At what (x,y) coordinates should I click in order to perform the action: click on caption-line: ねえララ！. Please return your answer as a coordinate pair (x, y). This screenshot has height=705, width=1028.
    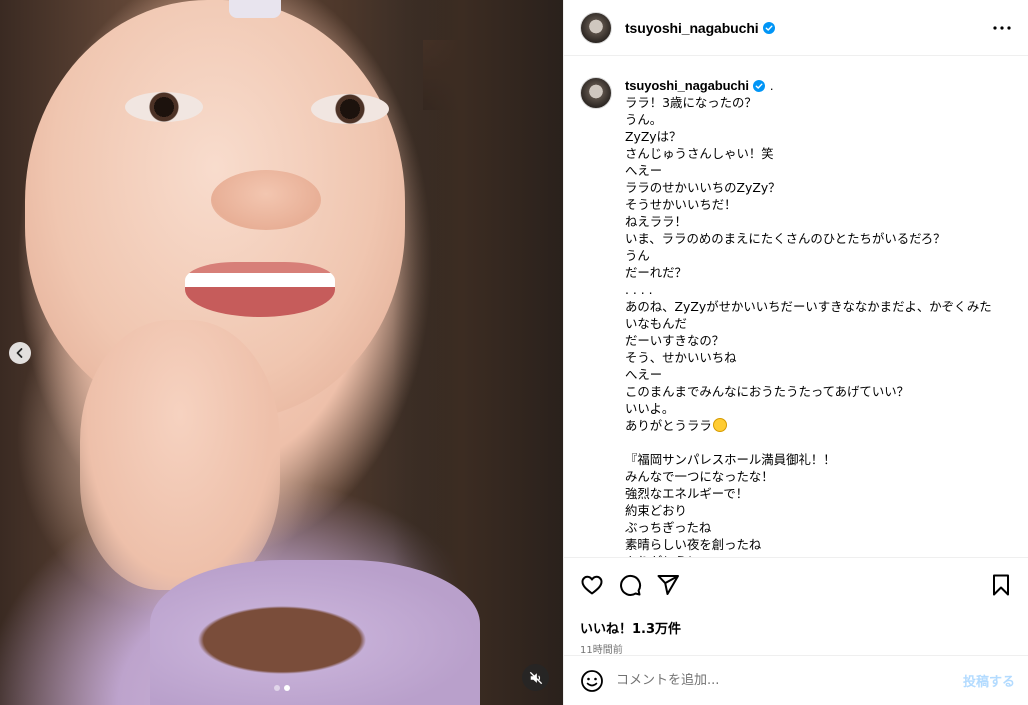
    Looking at the image, I should click on (656, 221).